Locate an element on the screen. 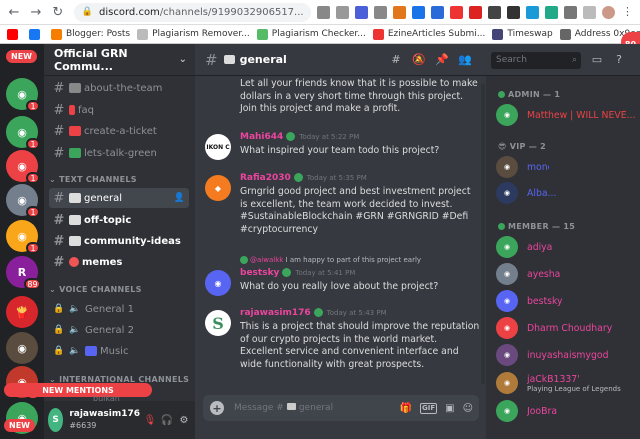 Image resolution: width=640 pixels, height=439 pixels. member-item: ◉ adiya is located at coordinates (566, 247).